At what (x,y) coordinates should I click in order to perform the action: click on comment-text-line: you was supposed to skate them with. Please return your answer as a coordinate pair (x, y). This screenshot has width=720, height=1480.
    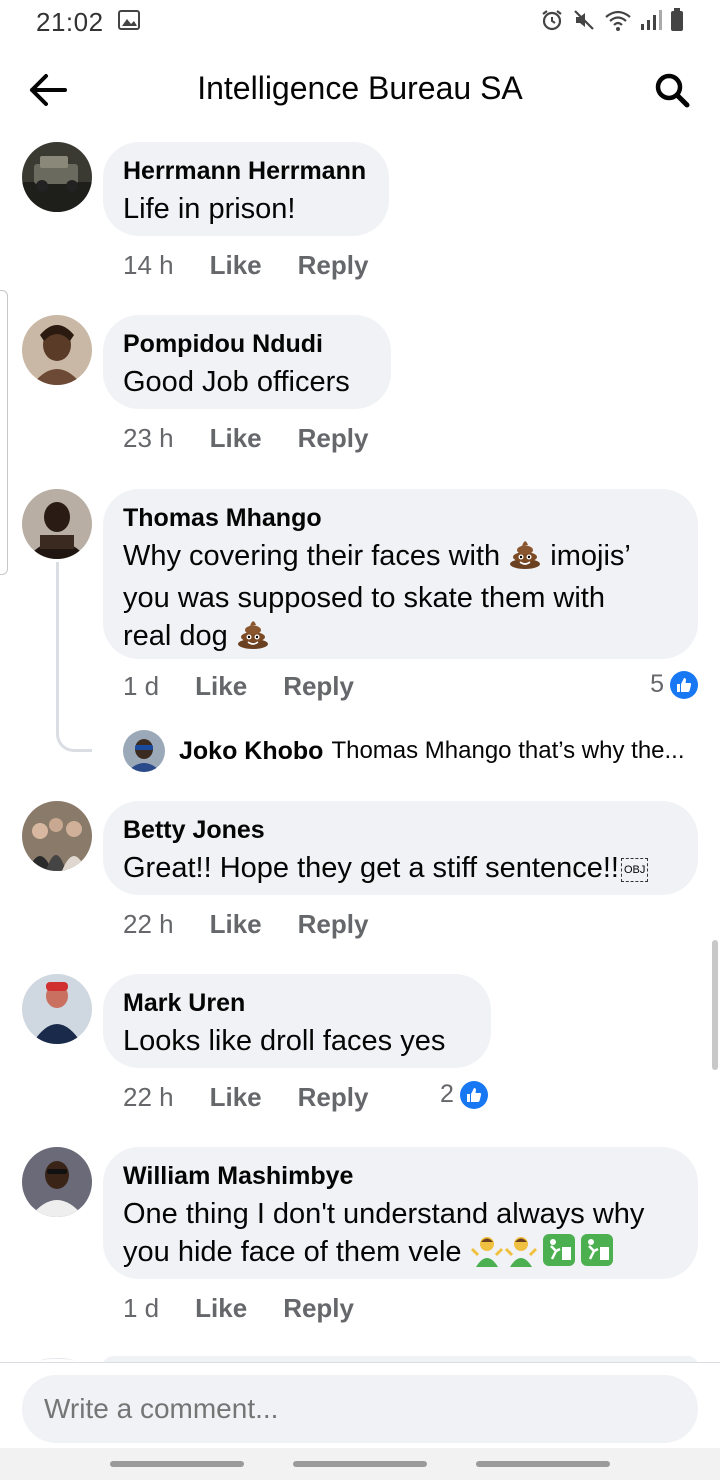
    Looking at the image, I should click on (364, 598).